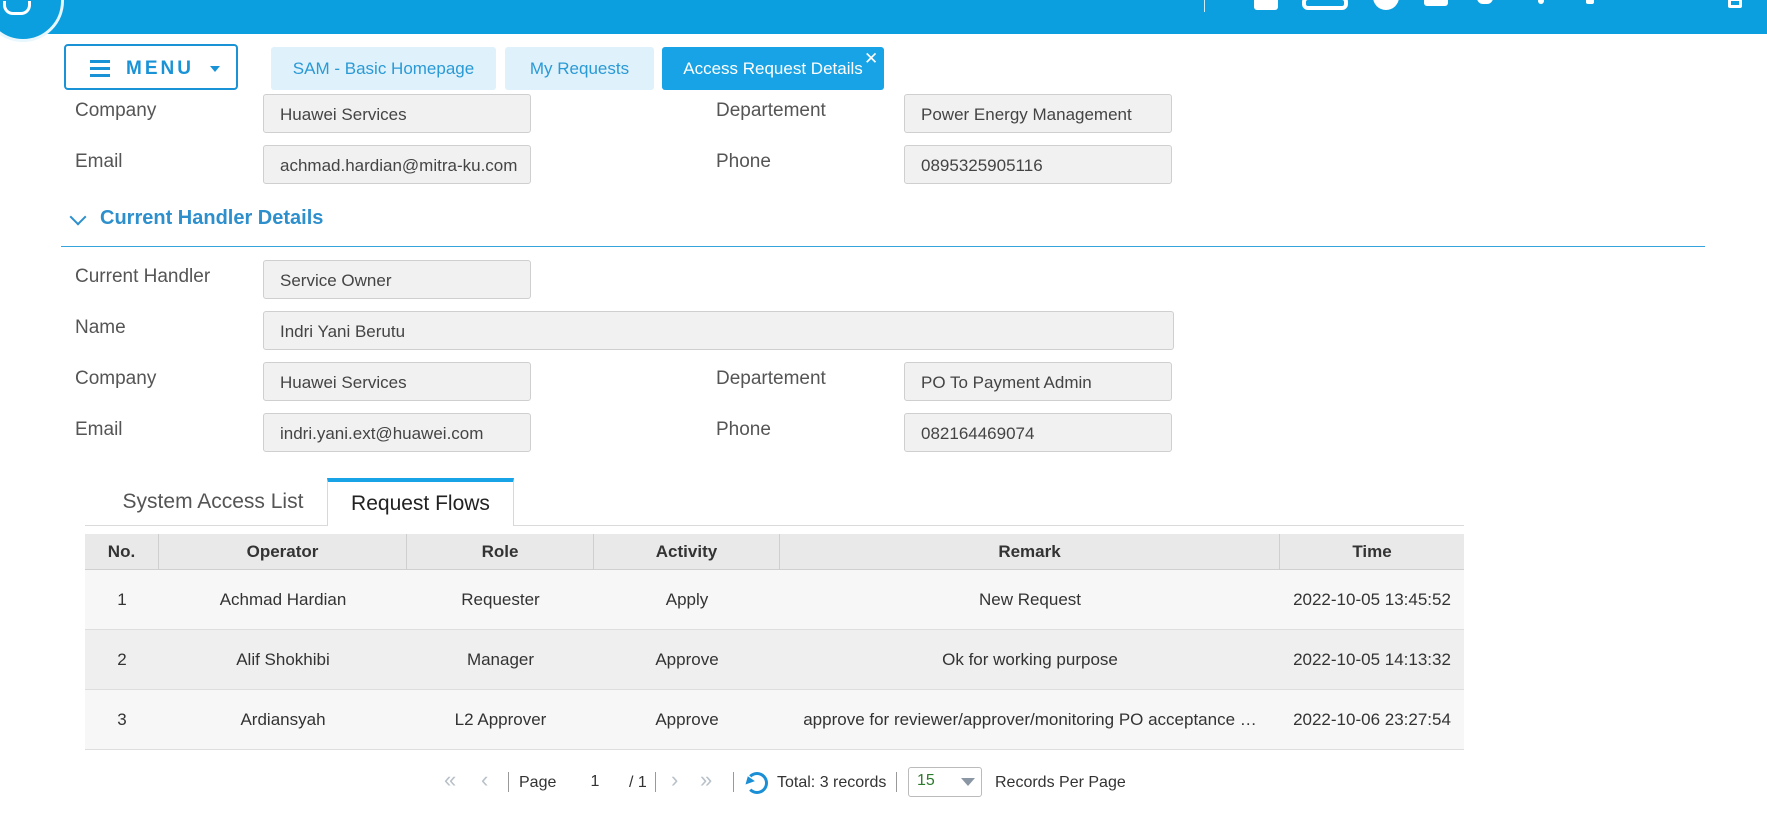 The width and height of the screenshot is (1767, 833). Describe the element at coordinates (883, 17) in the screenshot. I see `top-header-bar` at that location.